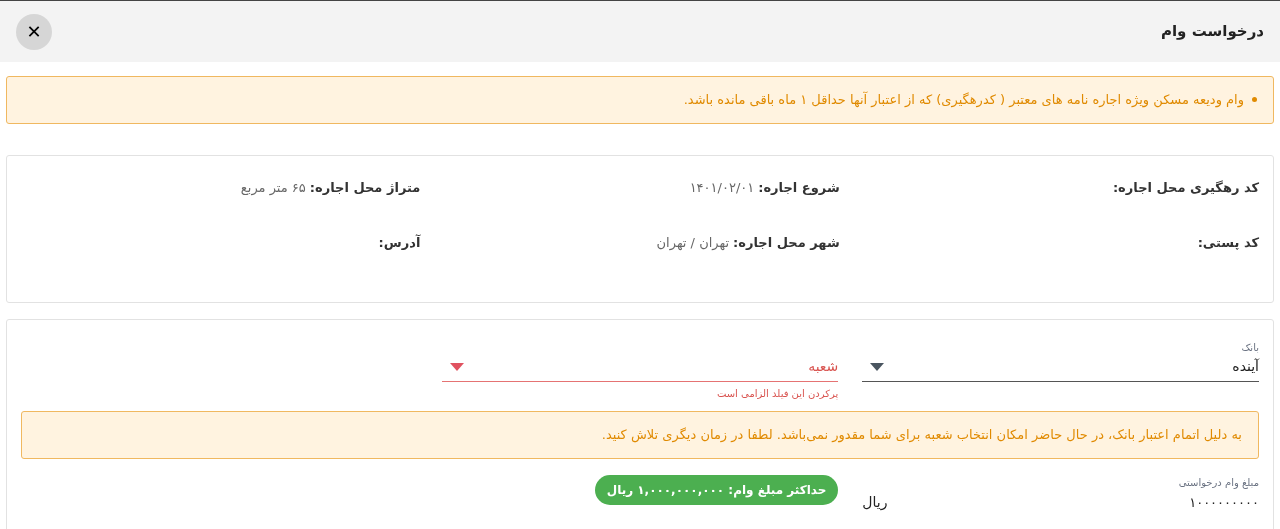  Describe the element at coordinates (823, 366) in the screenshot. I see `field-placeholder: شعبه` at that location.